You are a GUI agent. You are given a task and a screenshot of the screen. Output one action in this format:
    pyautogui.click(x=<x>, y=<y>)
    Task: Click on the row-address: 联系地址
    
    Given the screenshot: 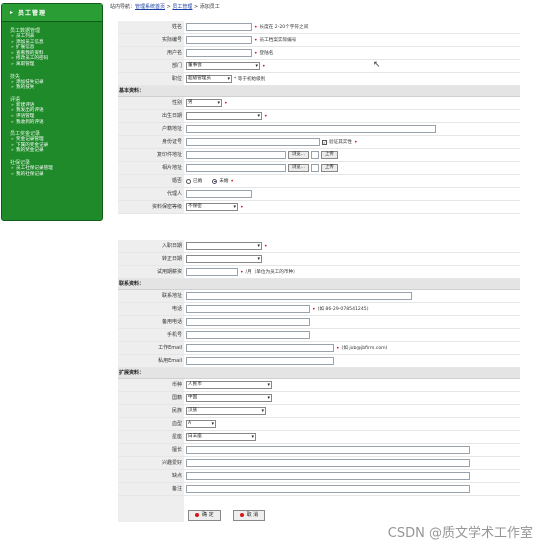 What is the action you would take?
    pyautogui.click(x=319, y=296)
    